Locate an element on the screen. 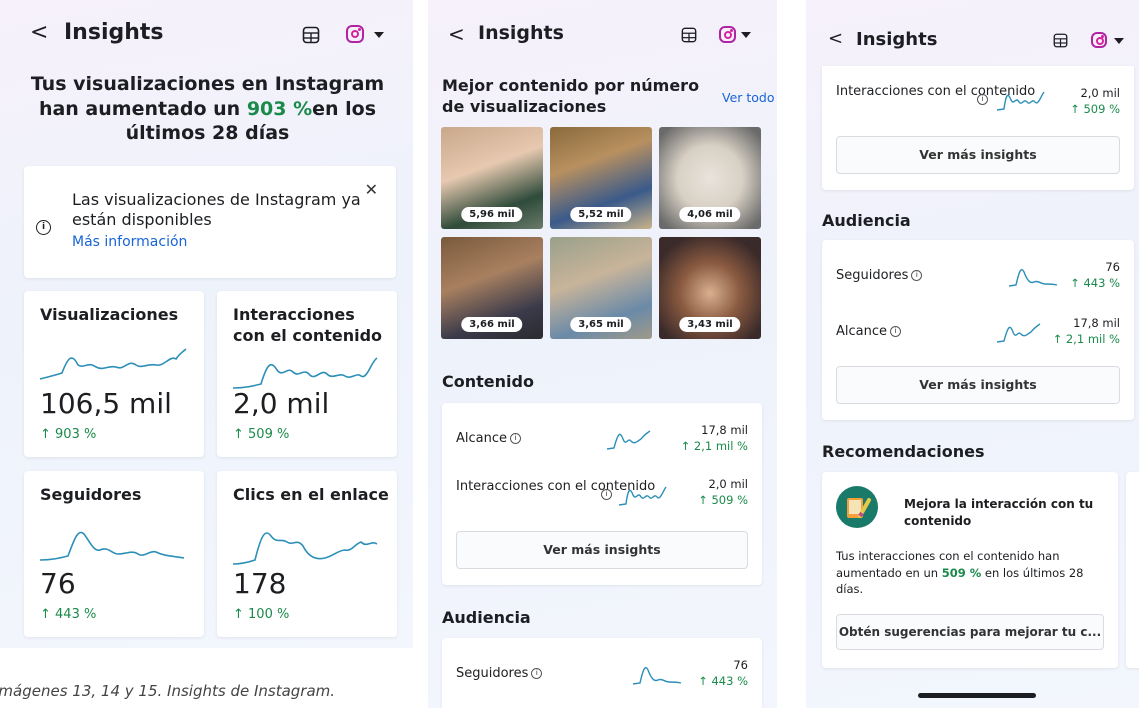 Image resolution: width=1139 pixels, height=708 pixels. metric-card-link-clicks: Clics en el enlace 178 ↑ 100 % is located at coordinates (307, 554).